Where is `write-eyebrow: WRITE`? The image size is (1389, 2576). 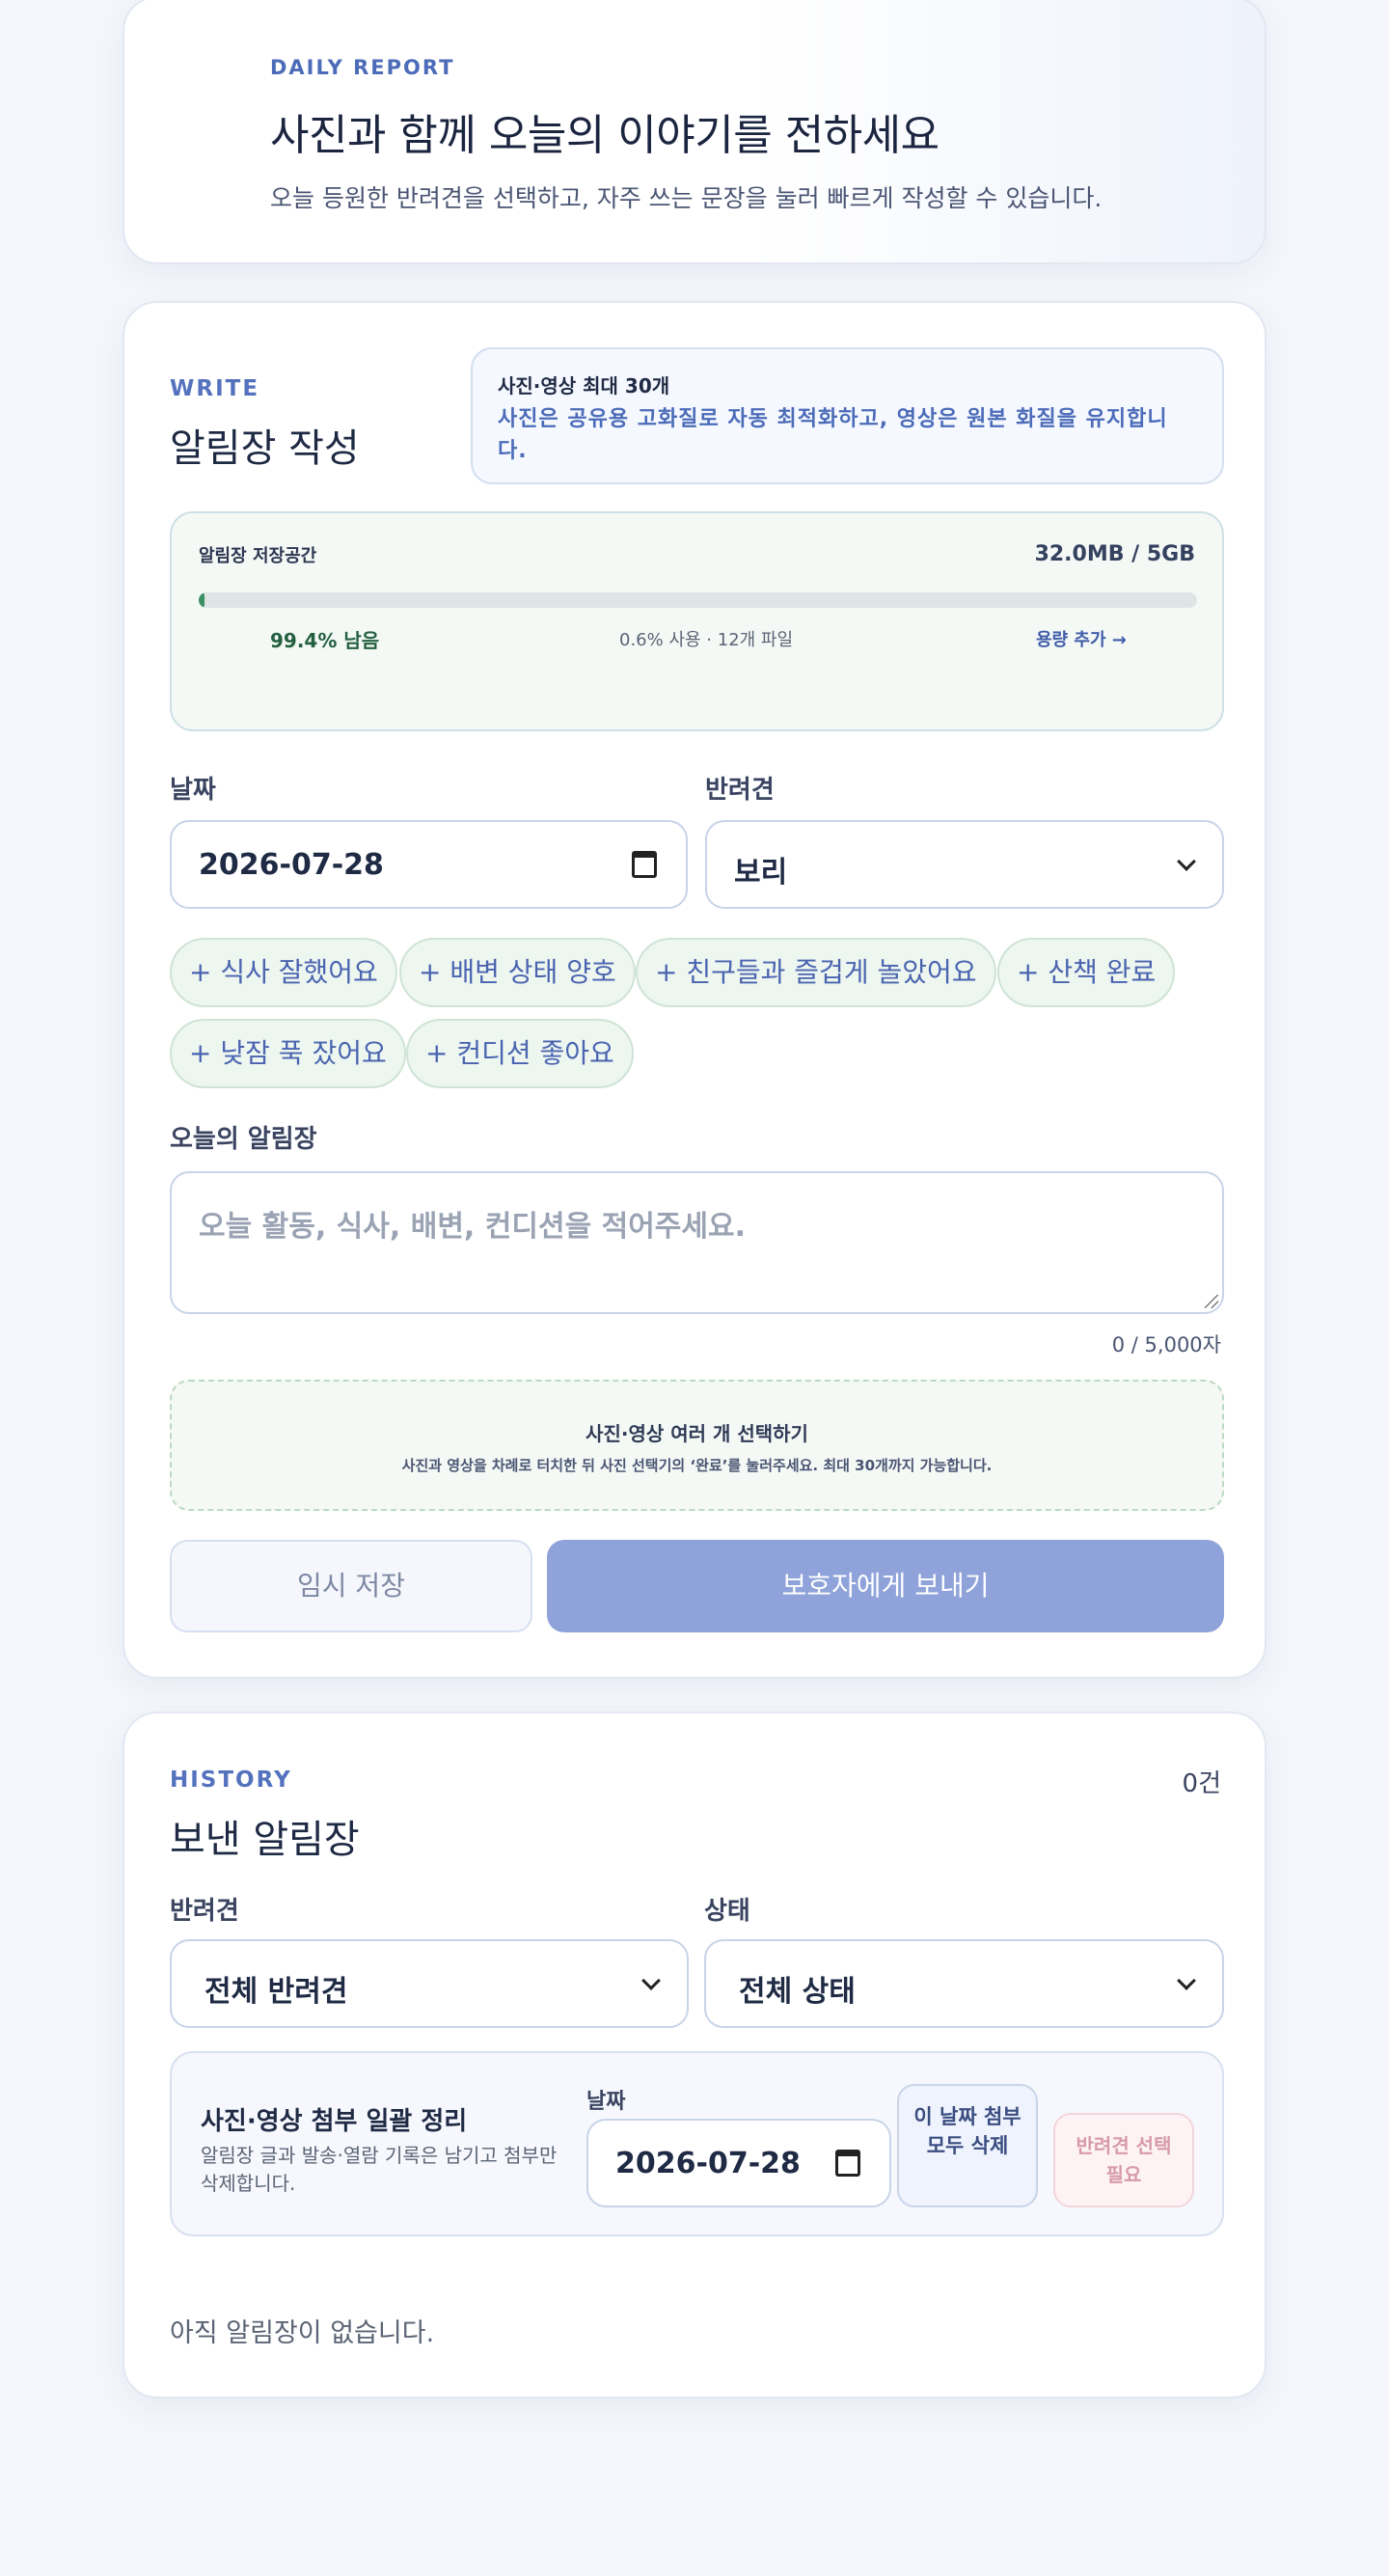 write-eyebrow: WRITE is located at coordinates (215, 388).